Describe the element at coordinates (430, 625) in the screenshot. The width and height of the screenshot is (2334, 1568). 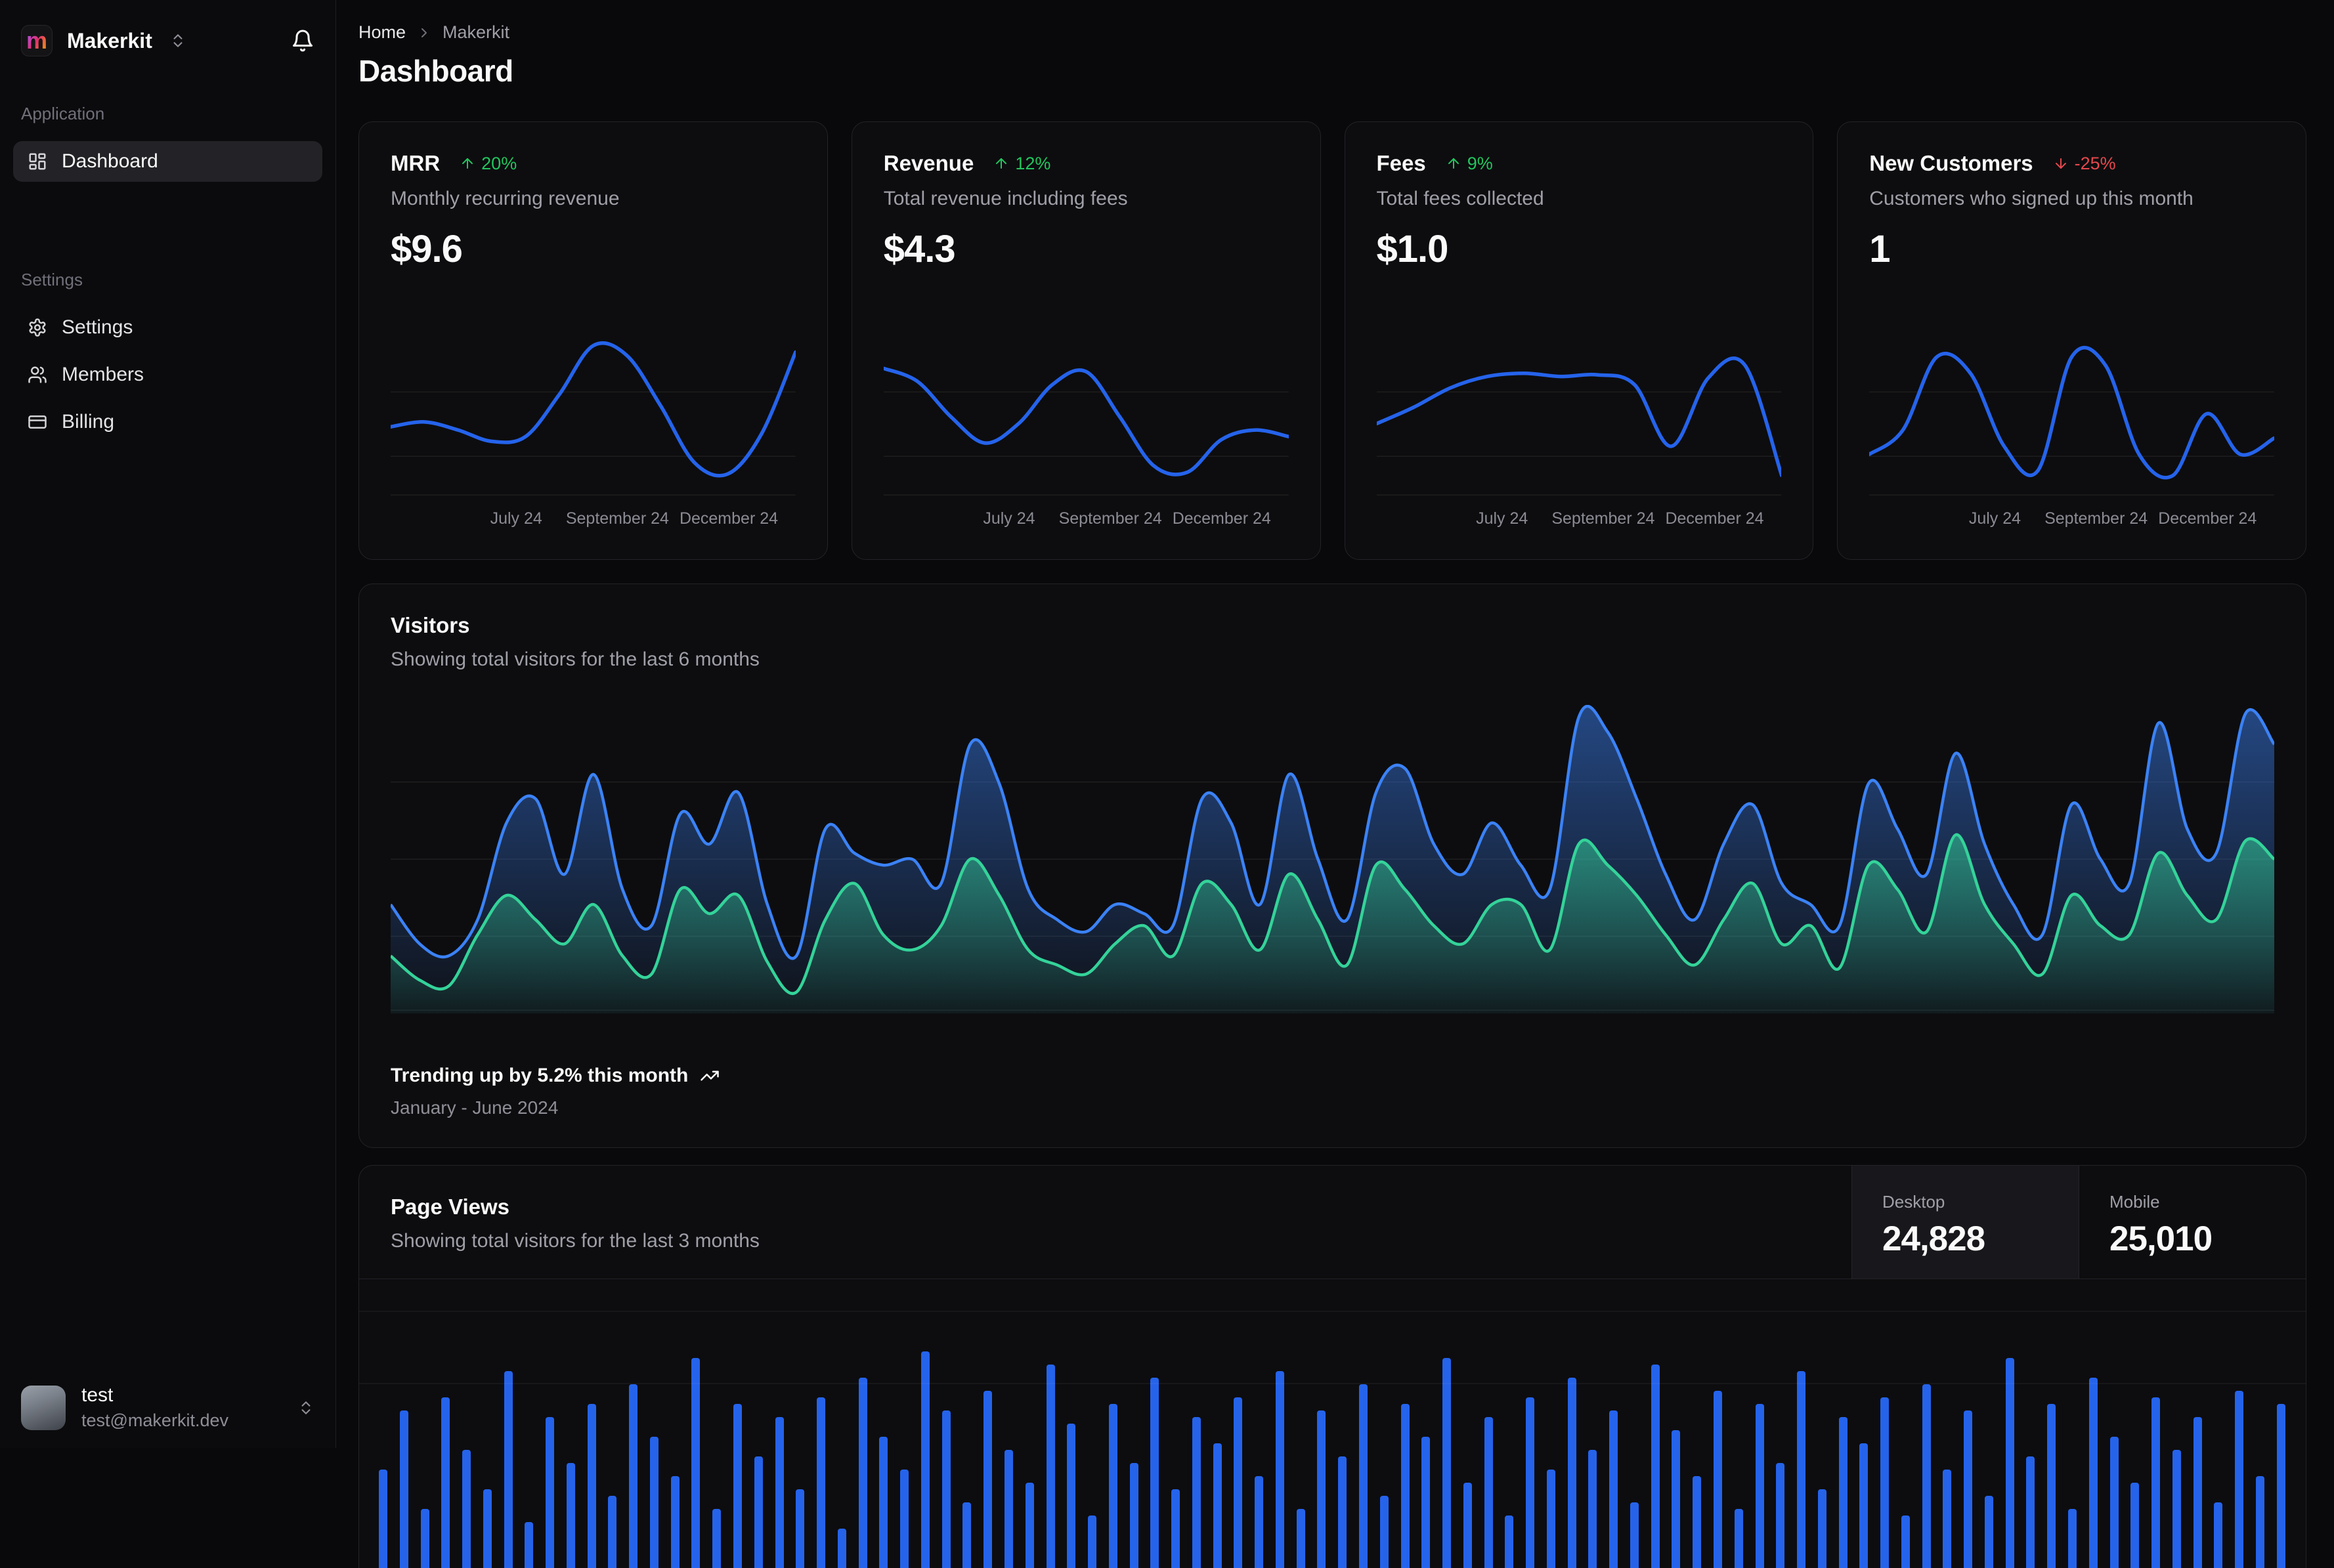
I see `visitors-title: Visitors` at that location.